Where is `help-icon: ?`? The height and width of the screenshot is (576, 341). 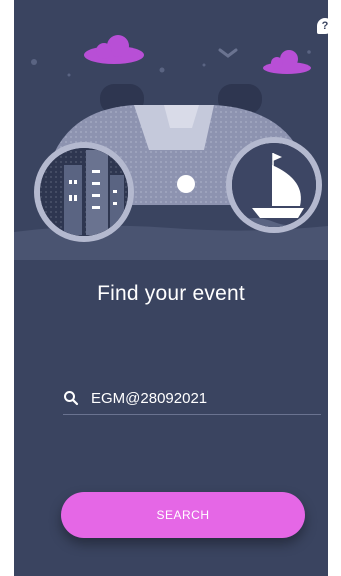 help-icon: ? is located at coordinates (322, 26).